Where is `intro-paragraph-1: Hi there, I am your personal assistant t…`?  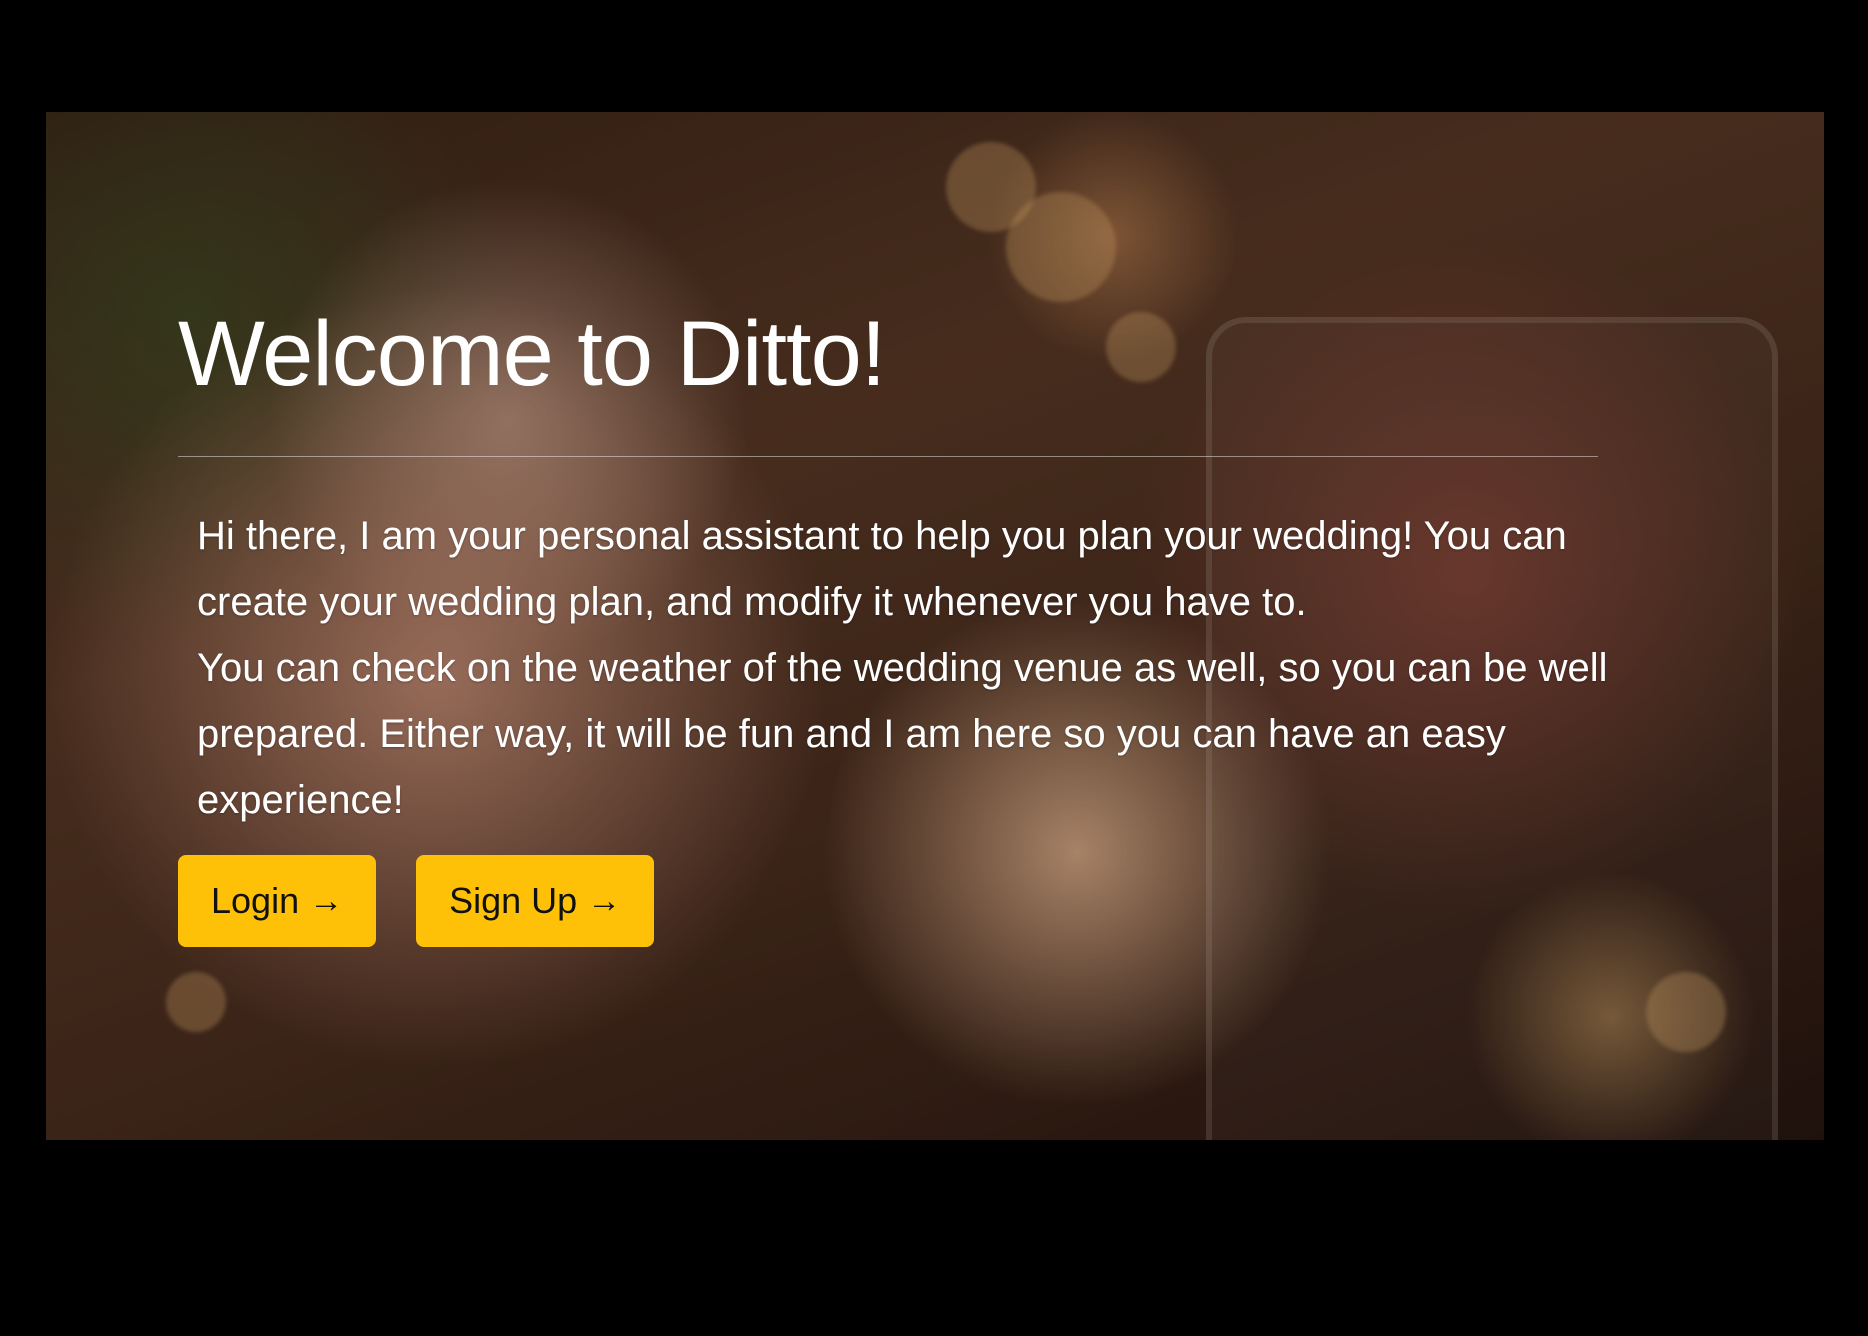
intro-paragraph-1: Hi there, I am your personal assistant t… is located at coordinates (882, 569).